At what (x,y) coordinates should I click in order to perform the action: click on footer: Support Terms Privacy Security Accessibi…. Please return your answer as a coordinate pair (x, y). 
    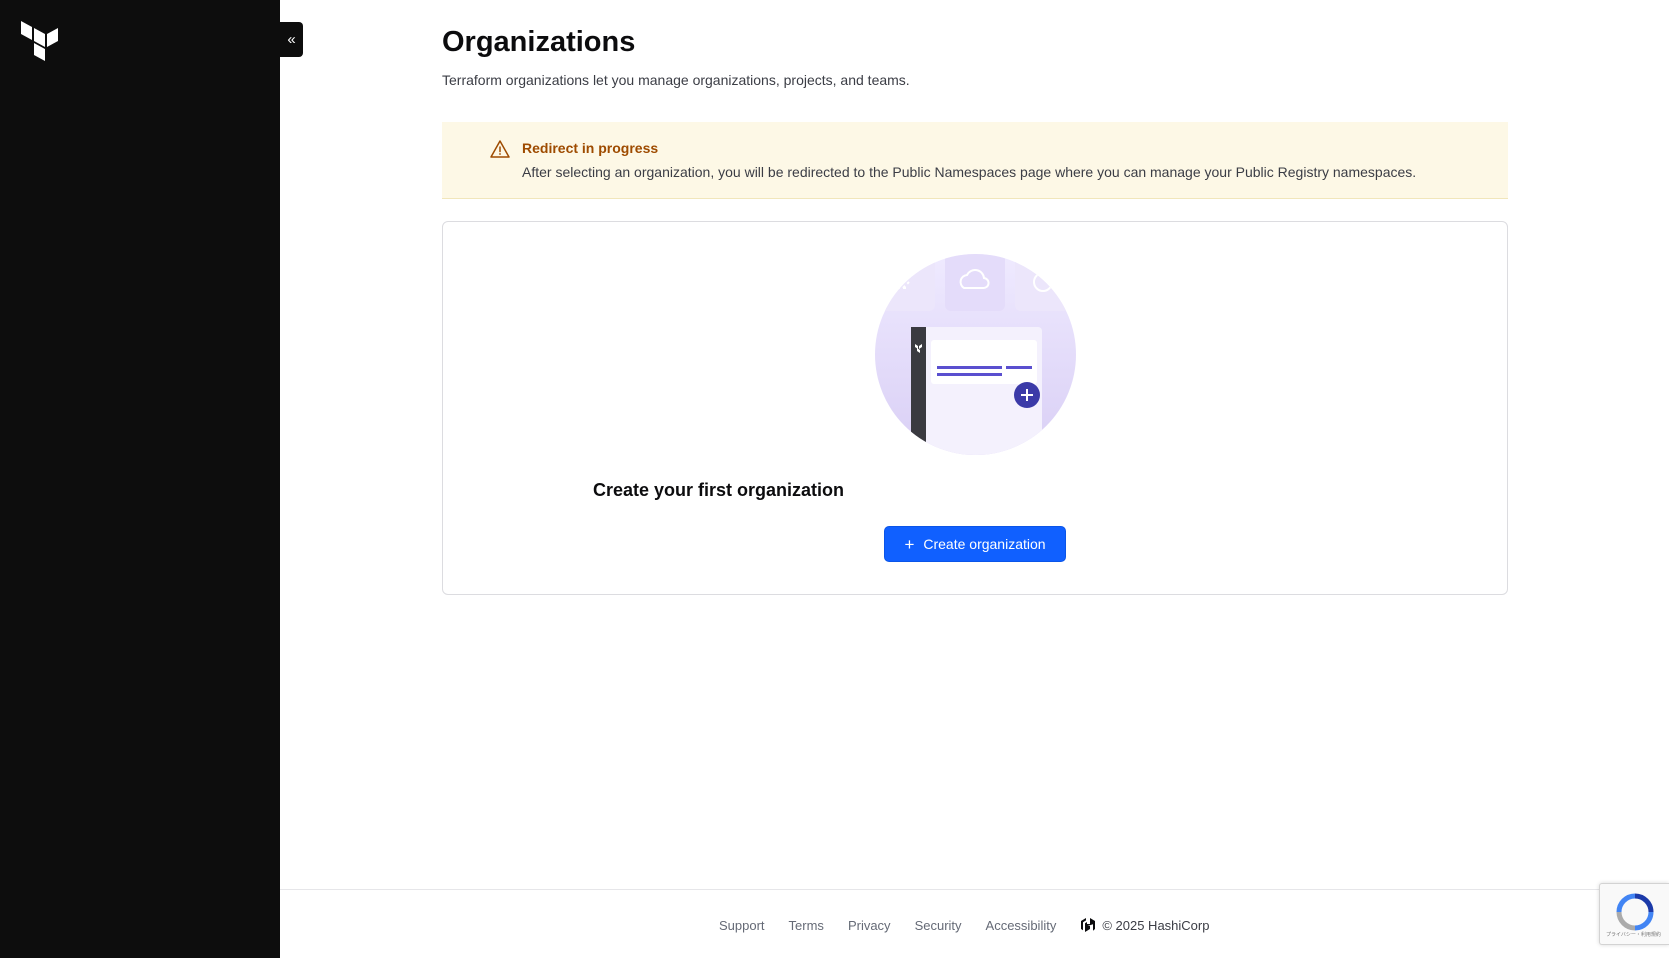
    Looking at the image, I should click on (974, 923).